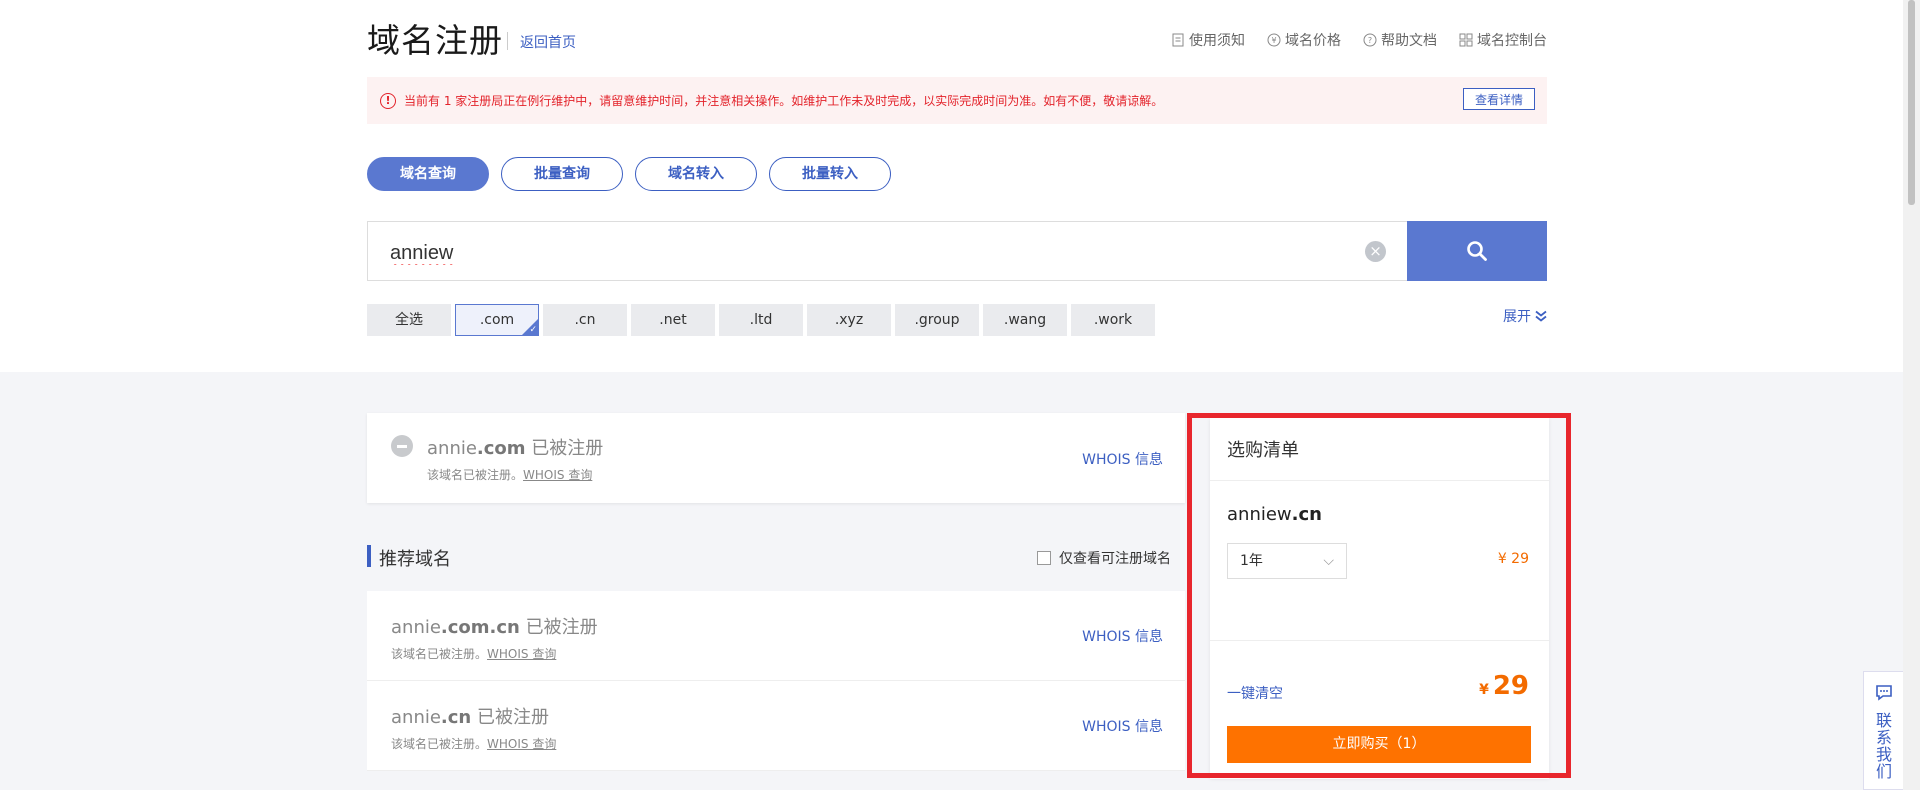  I want to click on grid-icon, so click(1466, 40).